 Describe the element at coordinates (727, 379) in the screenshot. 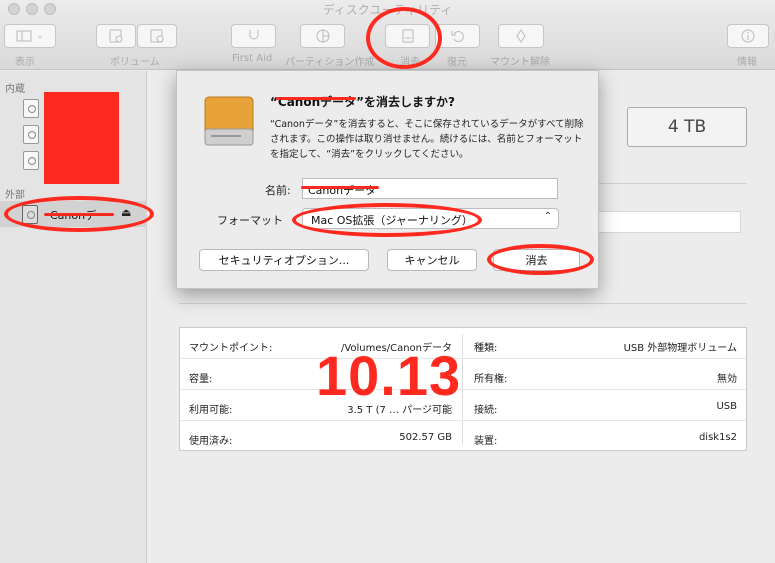

I see `info-value: 無効` at that location.